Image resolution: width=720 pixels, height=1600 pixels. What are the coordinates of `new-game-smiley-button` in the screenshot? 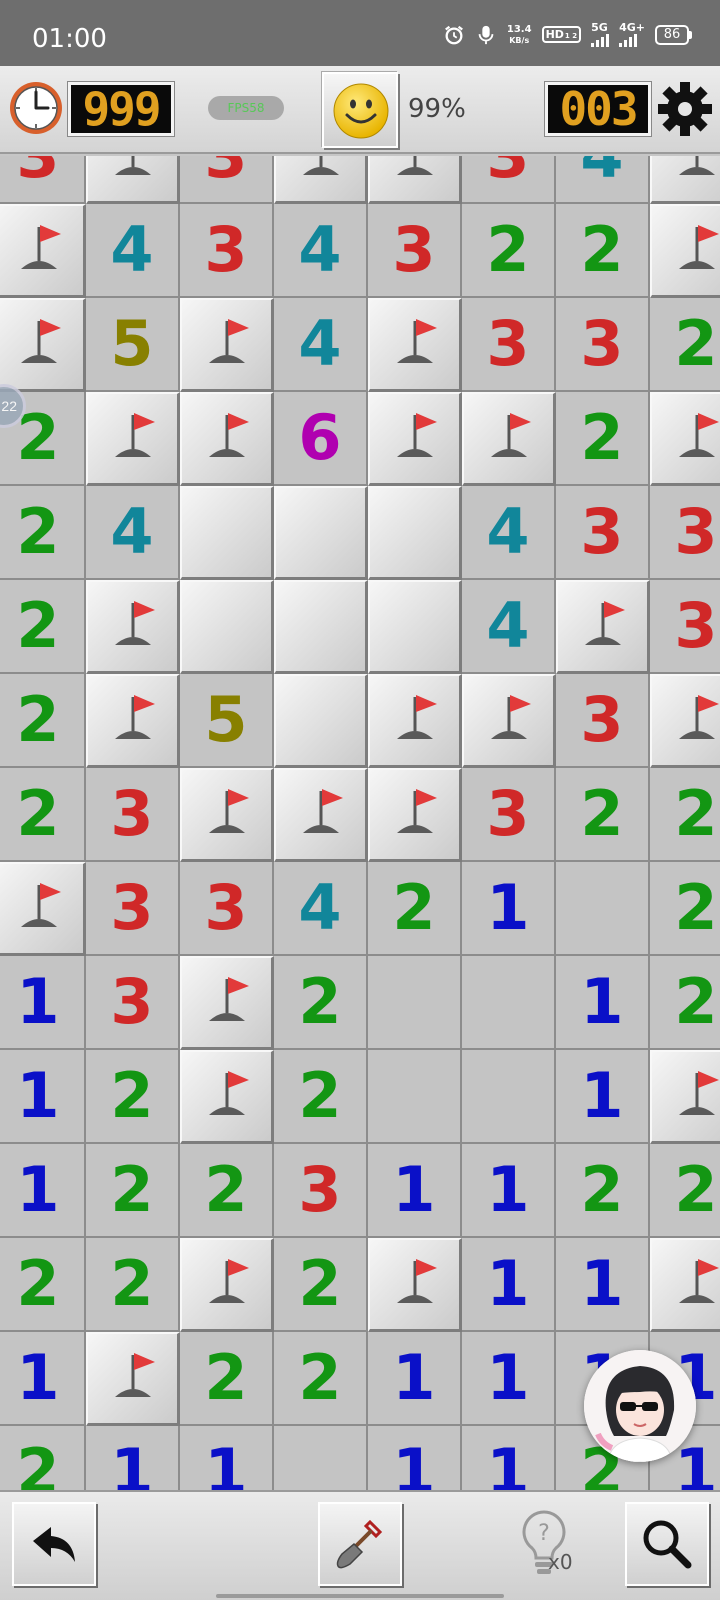 It's located at (360, 110).